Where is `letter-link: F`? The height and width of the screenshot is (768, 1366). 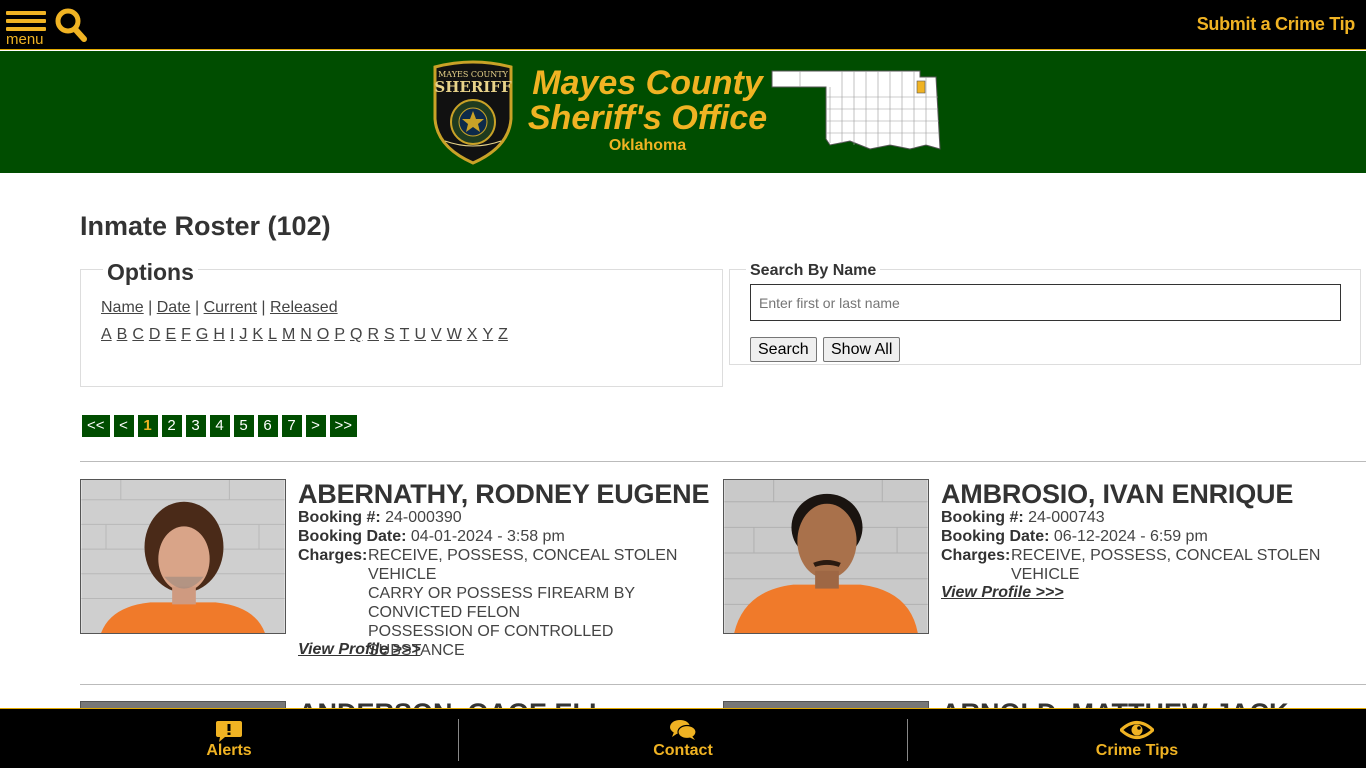
letter-link: F is located at coordinates (186, 334).